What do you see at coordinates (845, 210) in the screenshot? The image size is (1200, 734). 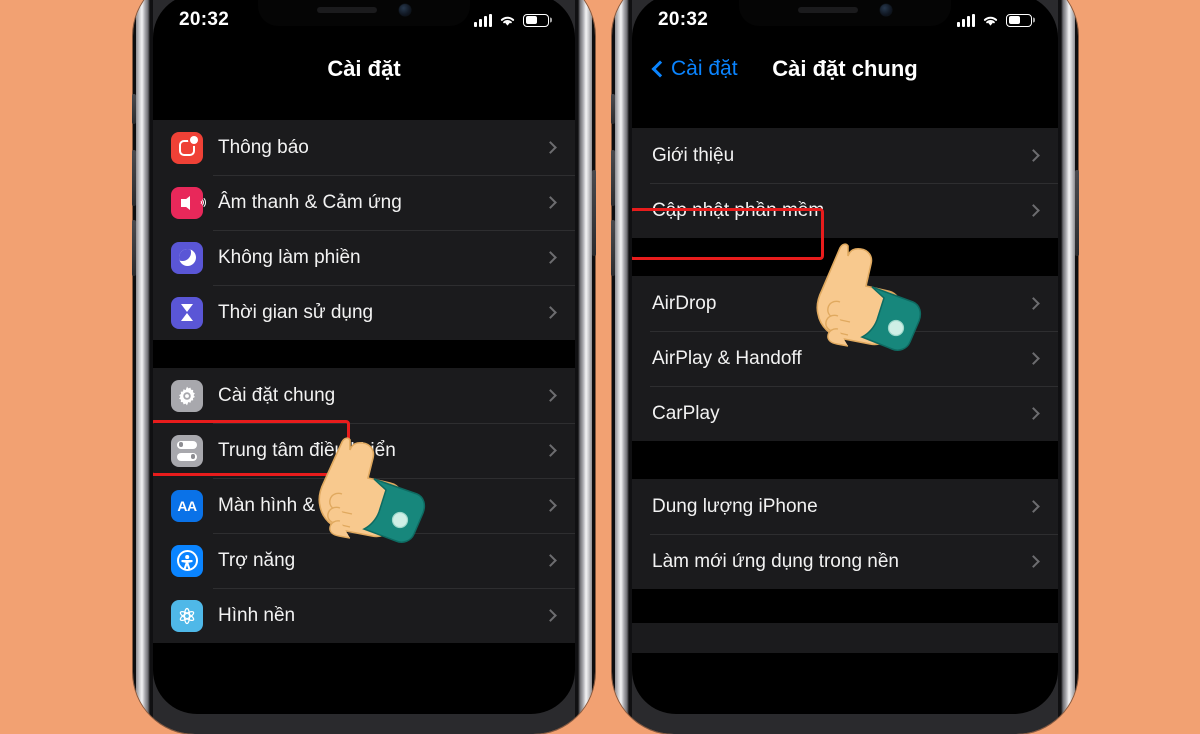 I see `list-item-software-update: Cập nhật phần mềm` at bounding box center [845, 210].